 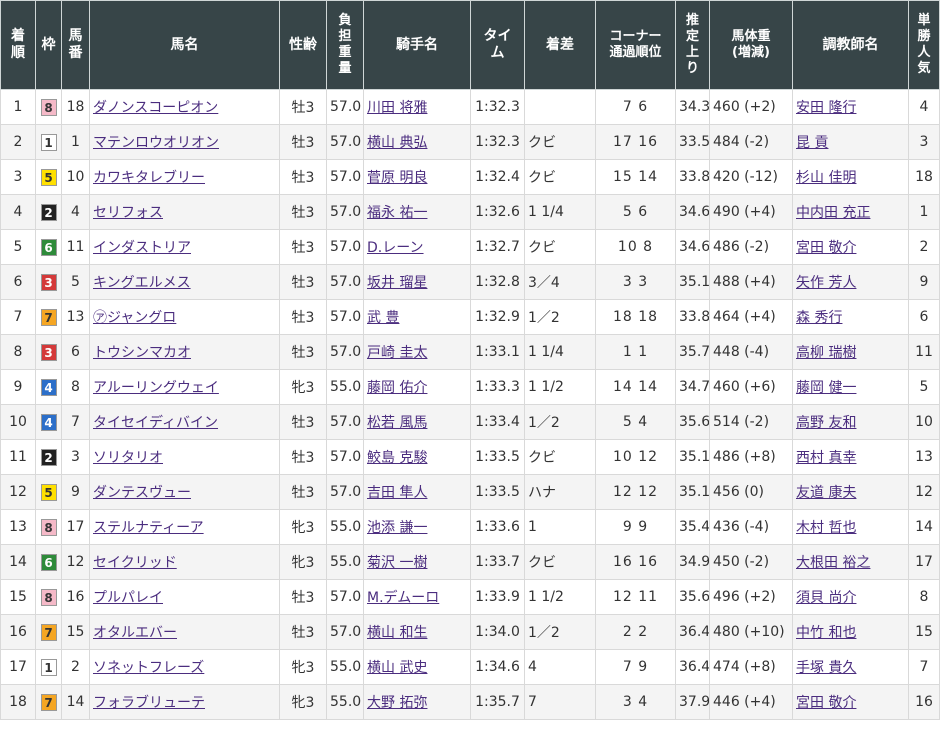 I want to click on jockey-name: 菊沢 一樹, so click(x=417, y=562).